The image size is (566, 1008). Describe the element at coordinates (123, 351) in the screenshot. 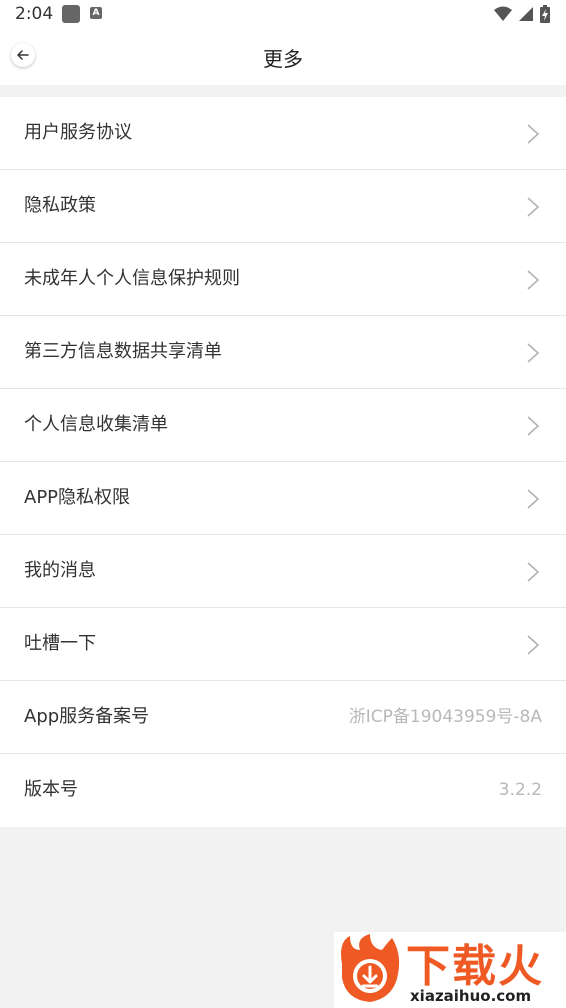

I see `menu-item-label: 第三方信息数据共享清单` at that location.